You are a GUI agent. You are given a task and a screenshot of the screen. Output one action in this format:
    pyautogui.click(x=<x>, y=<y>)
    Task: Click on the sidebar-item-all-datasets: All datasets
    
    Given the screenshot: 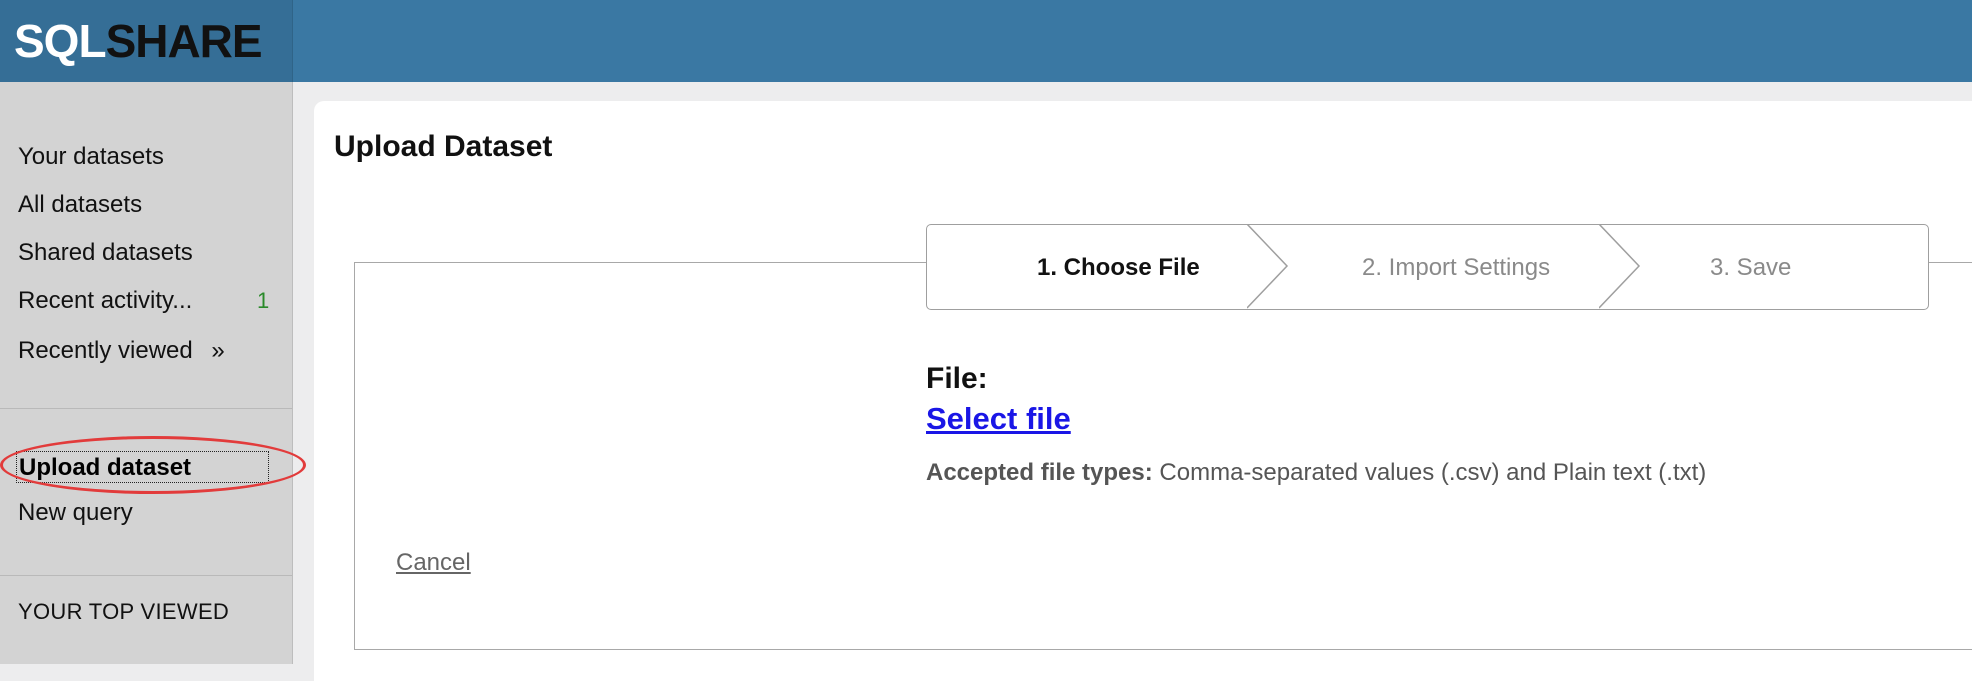 What is the action you would take?
    pyautogui.click(x=80, y=205)
    